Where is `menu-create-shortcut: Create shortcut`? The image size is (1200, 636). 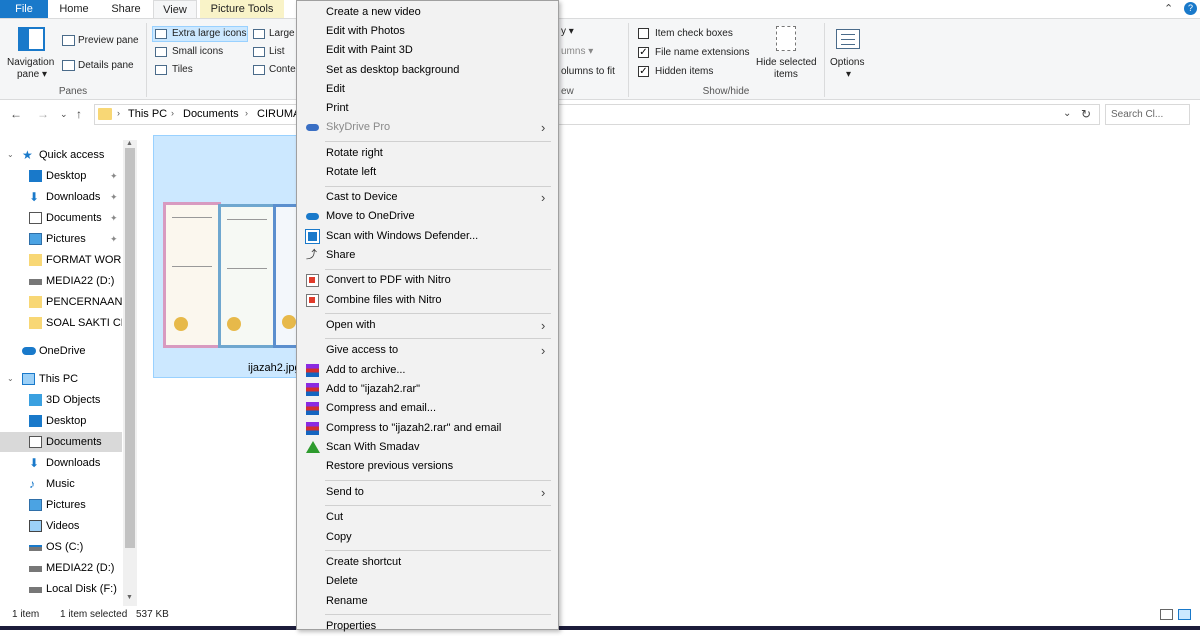
menu-create-shortcut: Create shortcut is located at coordinates (427, 562).